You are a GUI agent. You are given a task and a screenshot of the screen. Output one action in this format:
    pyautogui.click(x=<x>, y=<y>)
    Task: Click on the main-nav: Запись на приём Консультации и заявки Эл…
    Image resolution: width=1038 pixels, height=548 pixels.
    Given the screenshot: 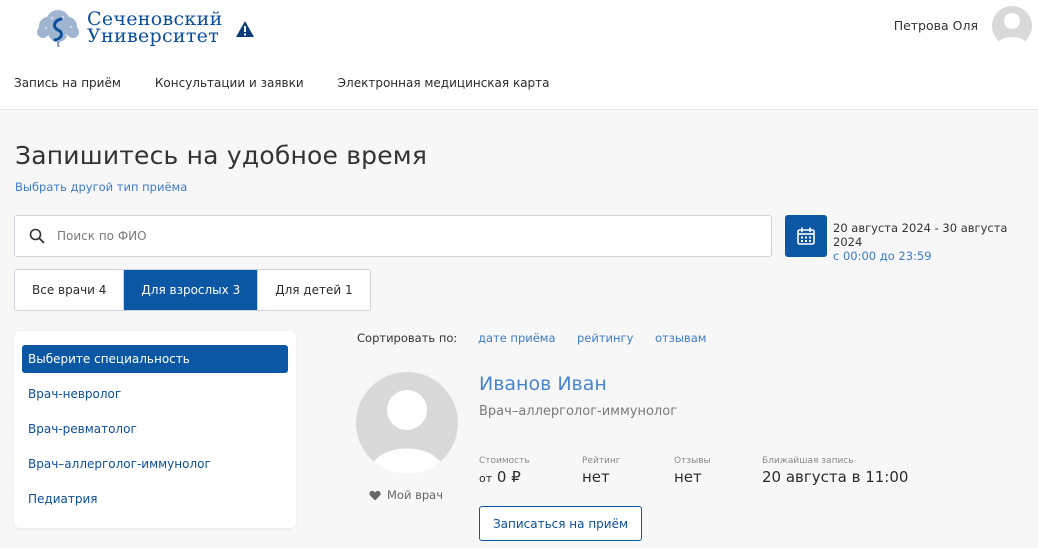 What is the action you would take?
    pyautogui.click(x=282, y=83)
    